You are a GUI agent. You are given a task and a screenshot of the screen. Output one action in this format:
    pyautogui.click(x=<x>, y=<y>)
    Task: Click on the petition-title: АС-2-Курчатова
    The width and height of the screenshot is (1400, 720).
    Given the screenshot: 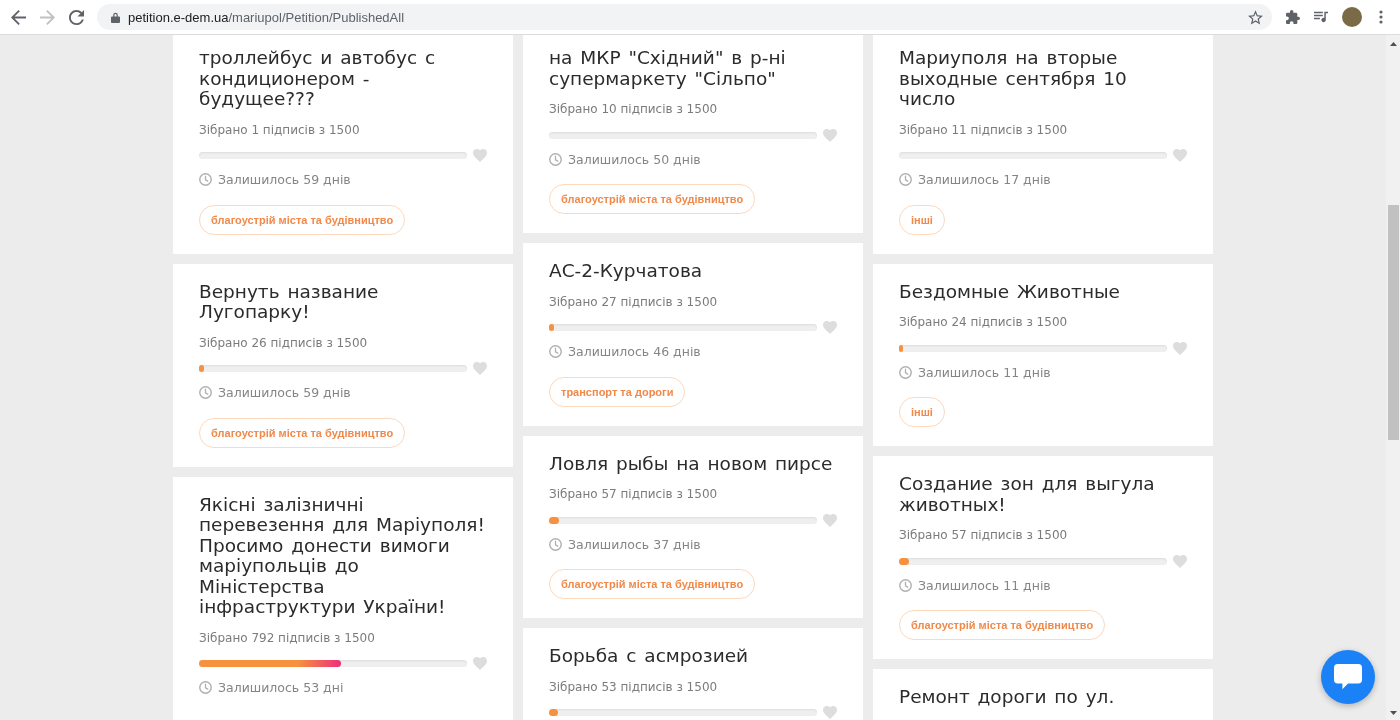 What is the action you would take?
    pyautogui.click(x=693, y=271)
    